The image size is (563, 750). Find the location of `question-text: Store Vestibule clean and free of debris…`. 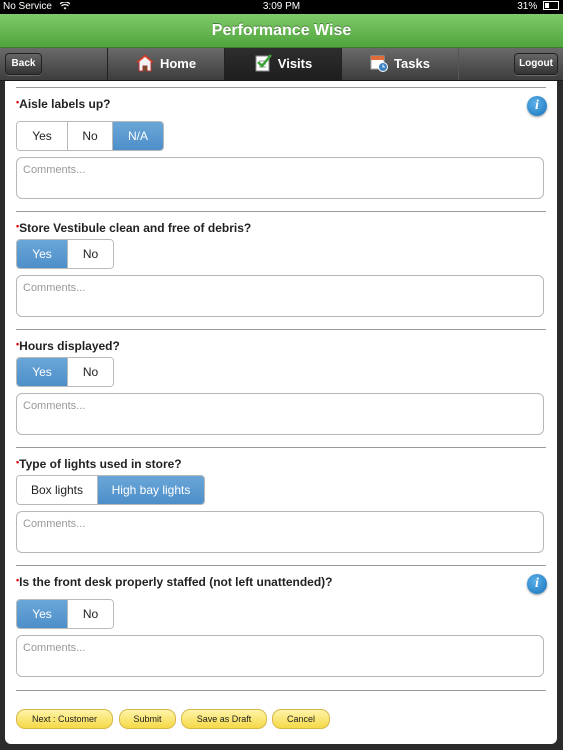

question-text: Store Vestibule clean and free of debris… is located at coordinates (135, 228).